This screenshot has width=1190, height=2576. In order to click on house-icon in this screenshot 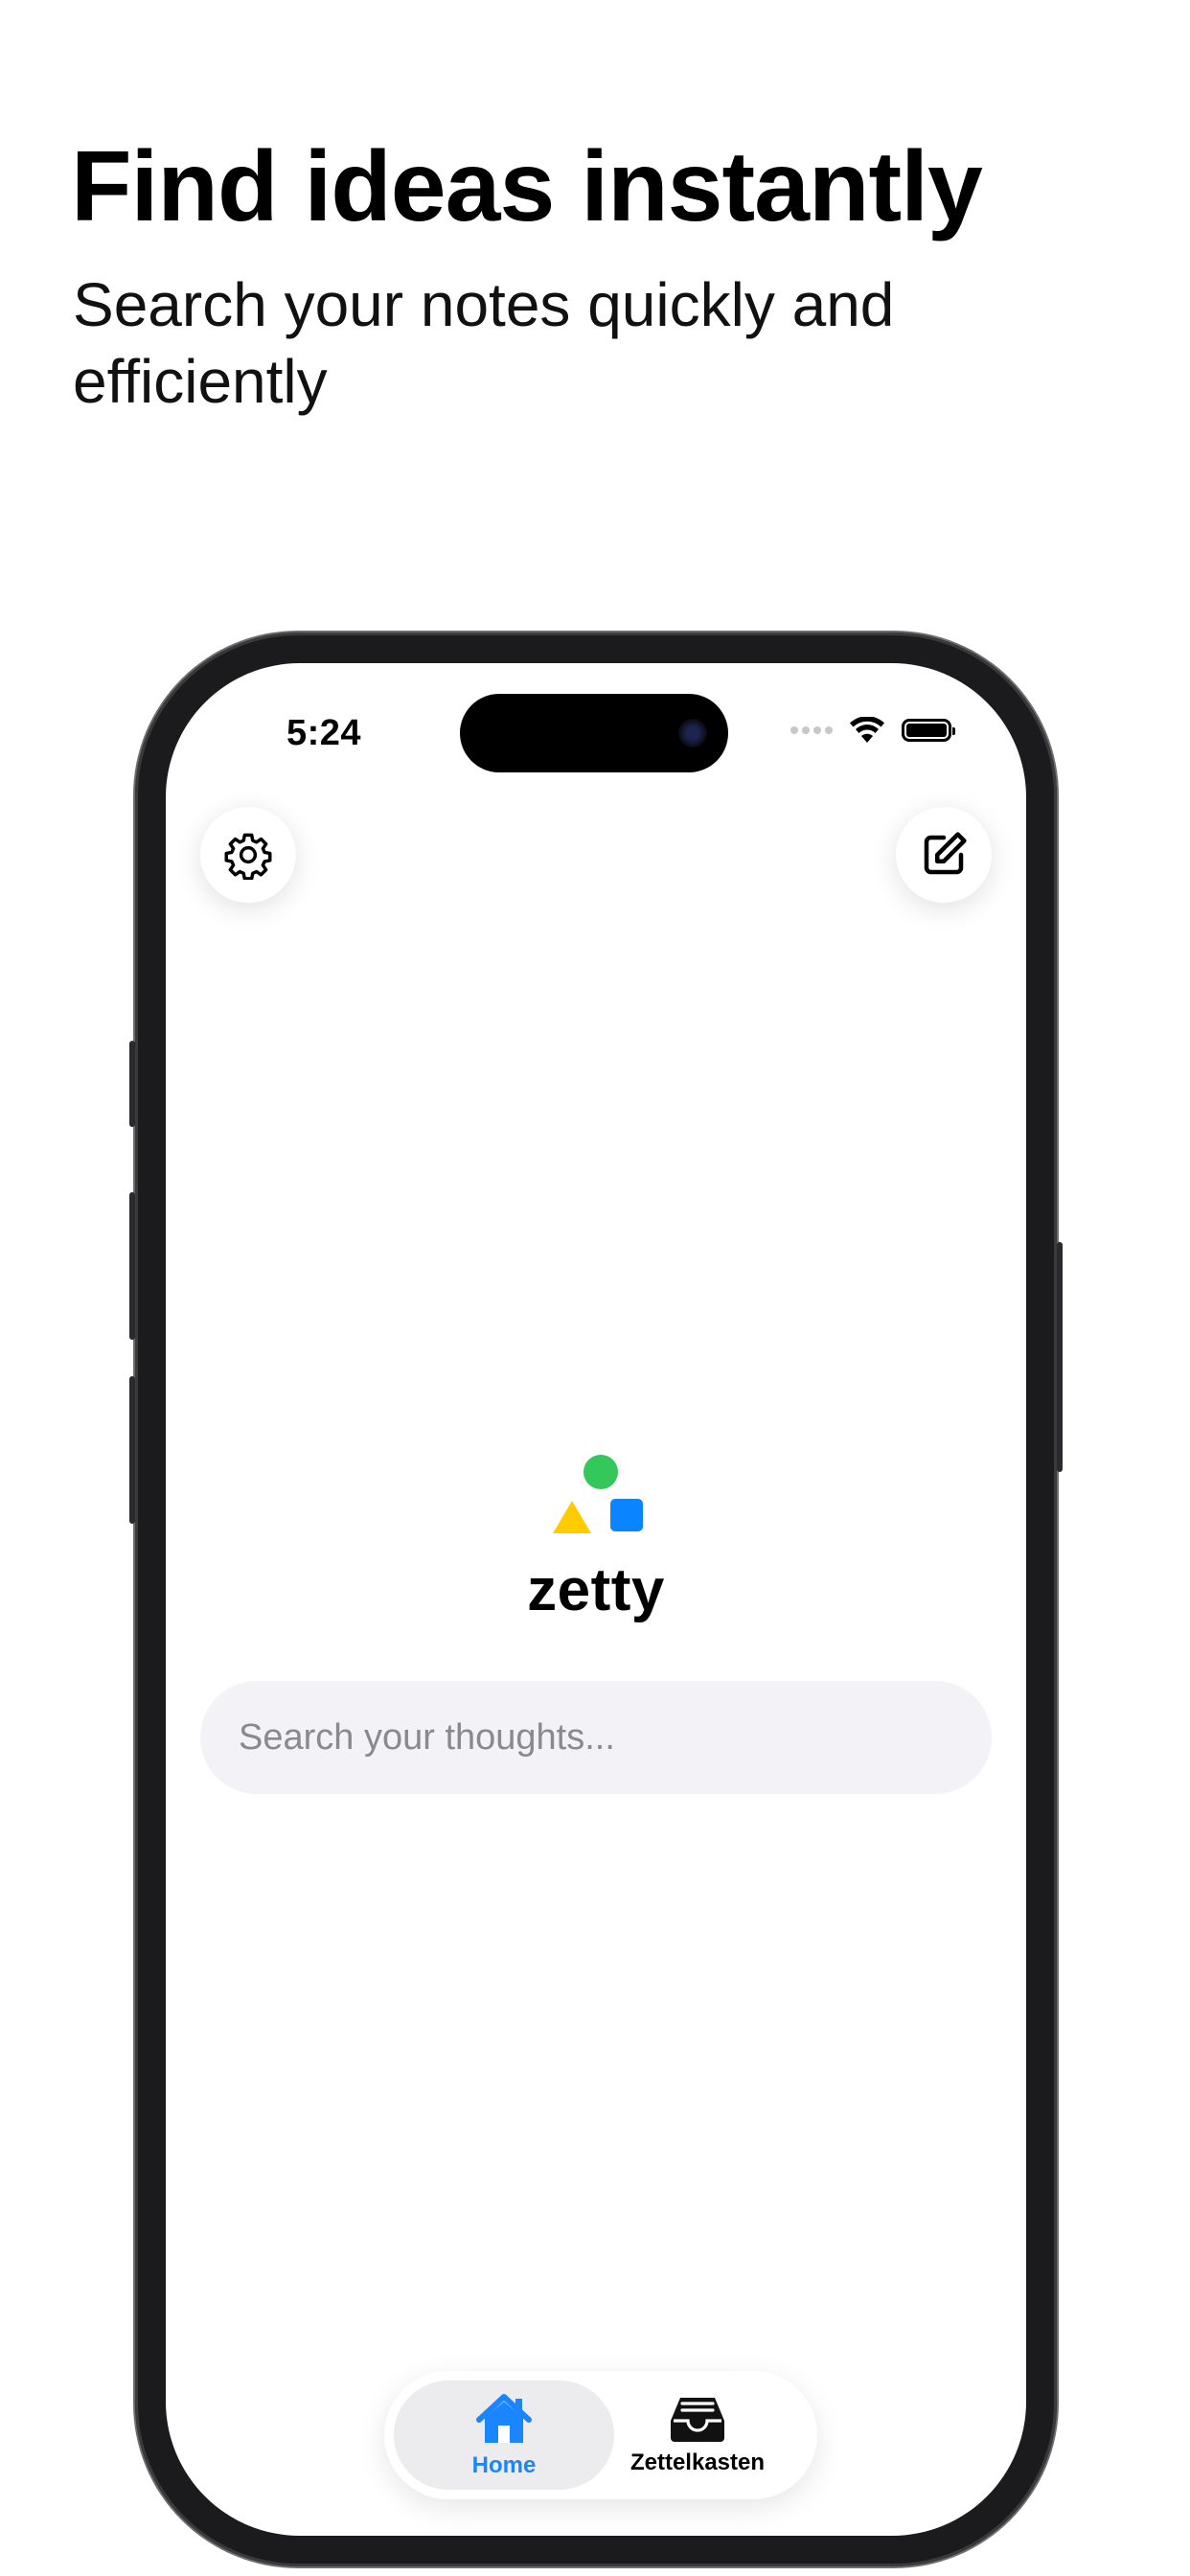, I will do `click(504, 2418)`.